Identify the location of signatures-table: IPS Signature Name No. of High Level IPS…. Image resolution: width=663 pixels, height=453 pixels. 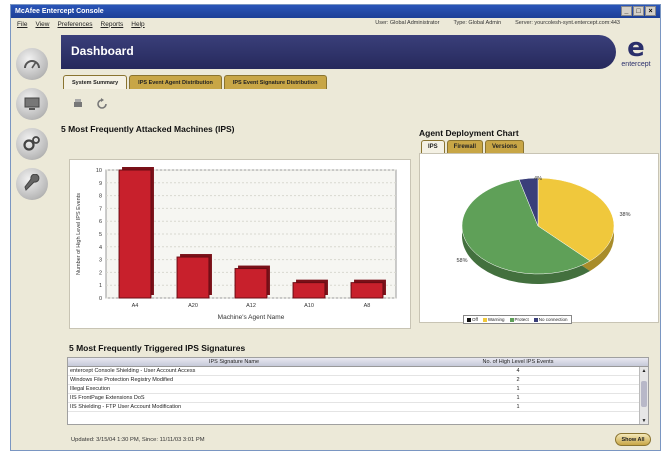
(358, 391).